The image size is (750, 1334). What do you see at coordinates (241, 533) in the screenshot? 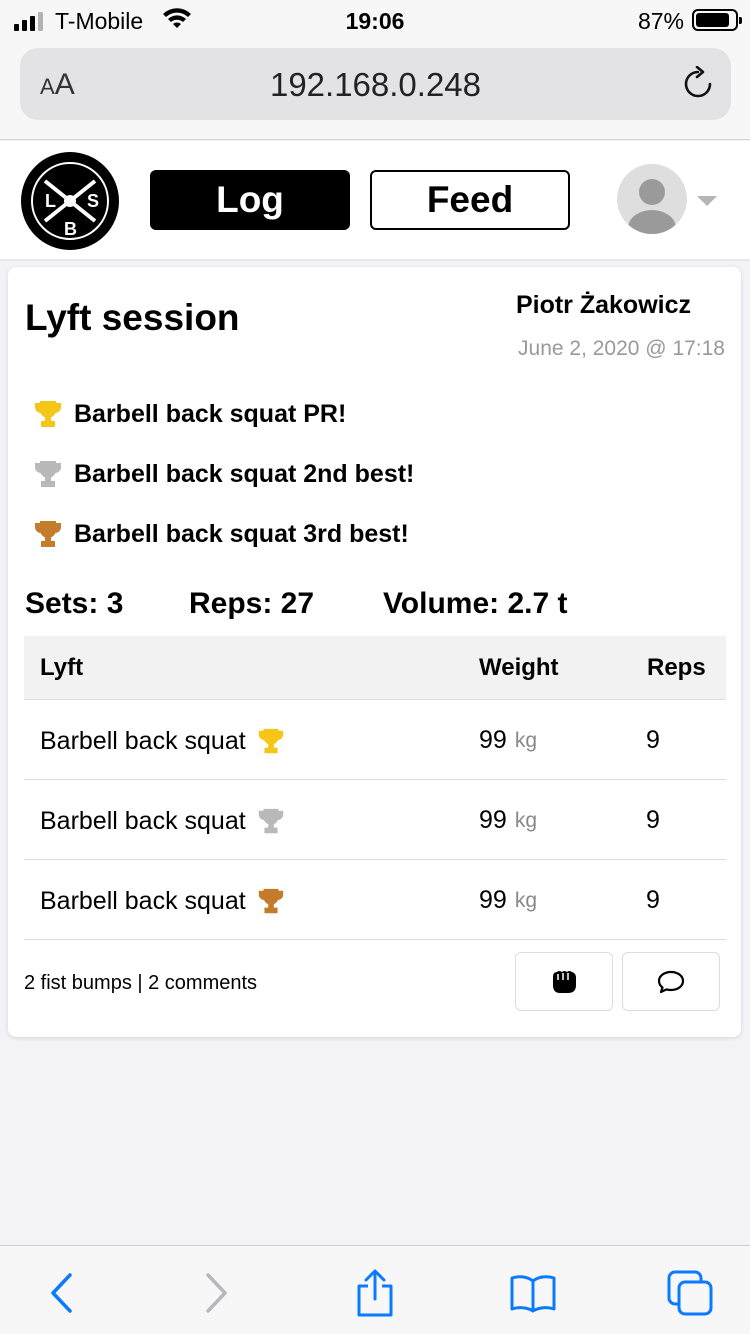
I see `achievement-text: Barbell back squat 3rd best!` at bounding box center [241, 533].